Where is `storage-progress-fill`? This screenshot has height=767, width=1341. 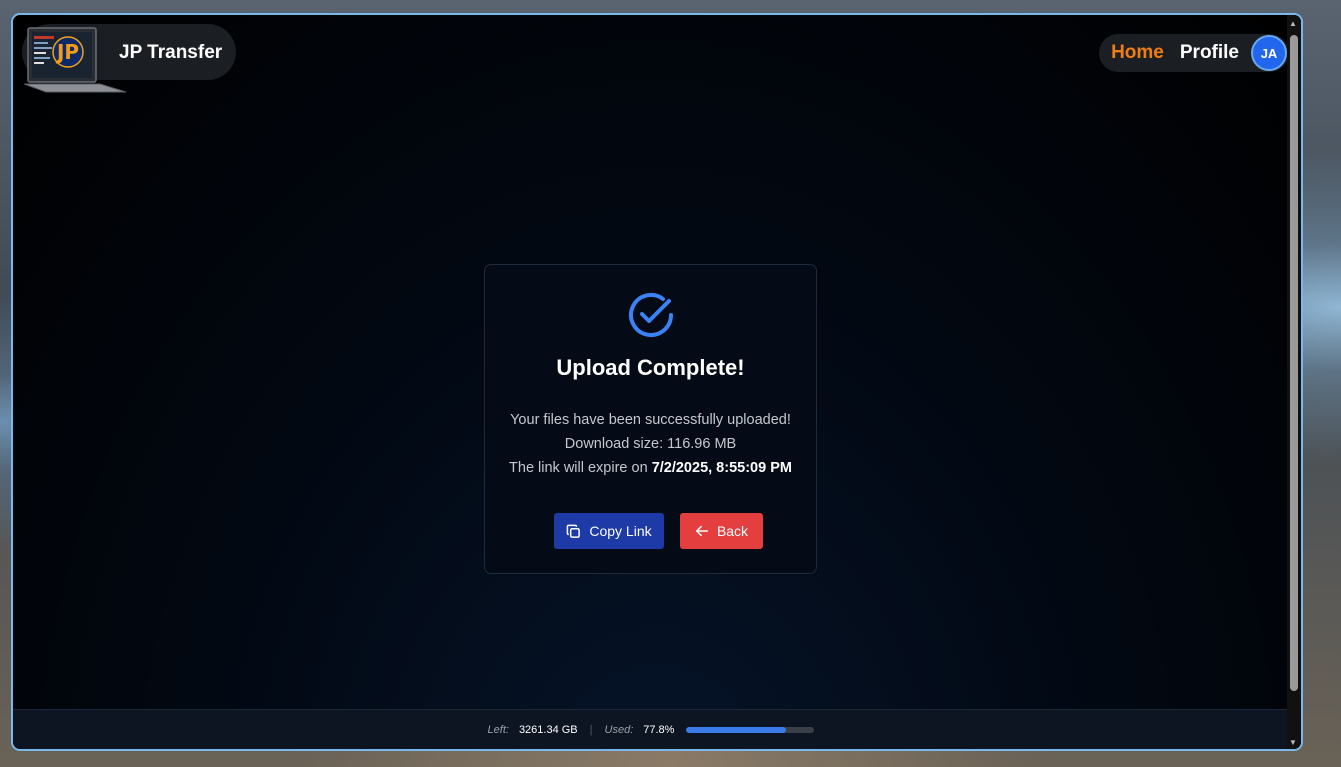 storage-progress-fill is located at coordinates (736, 729).